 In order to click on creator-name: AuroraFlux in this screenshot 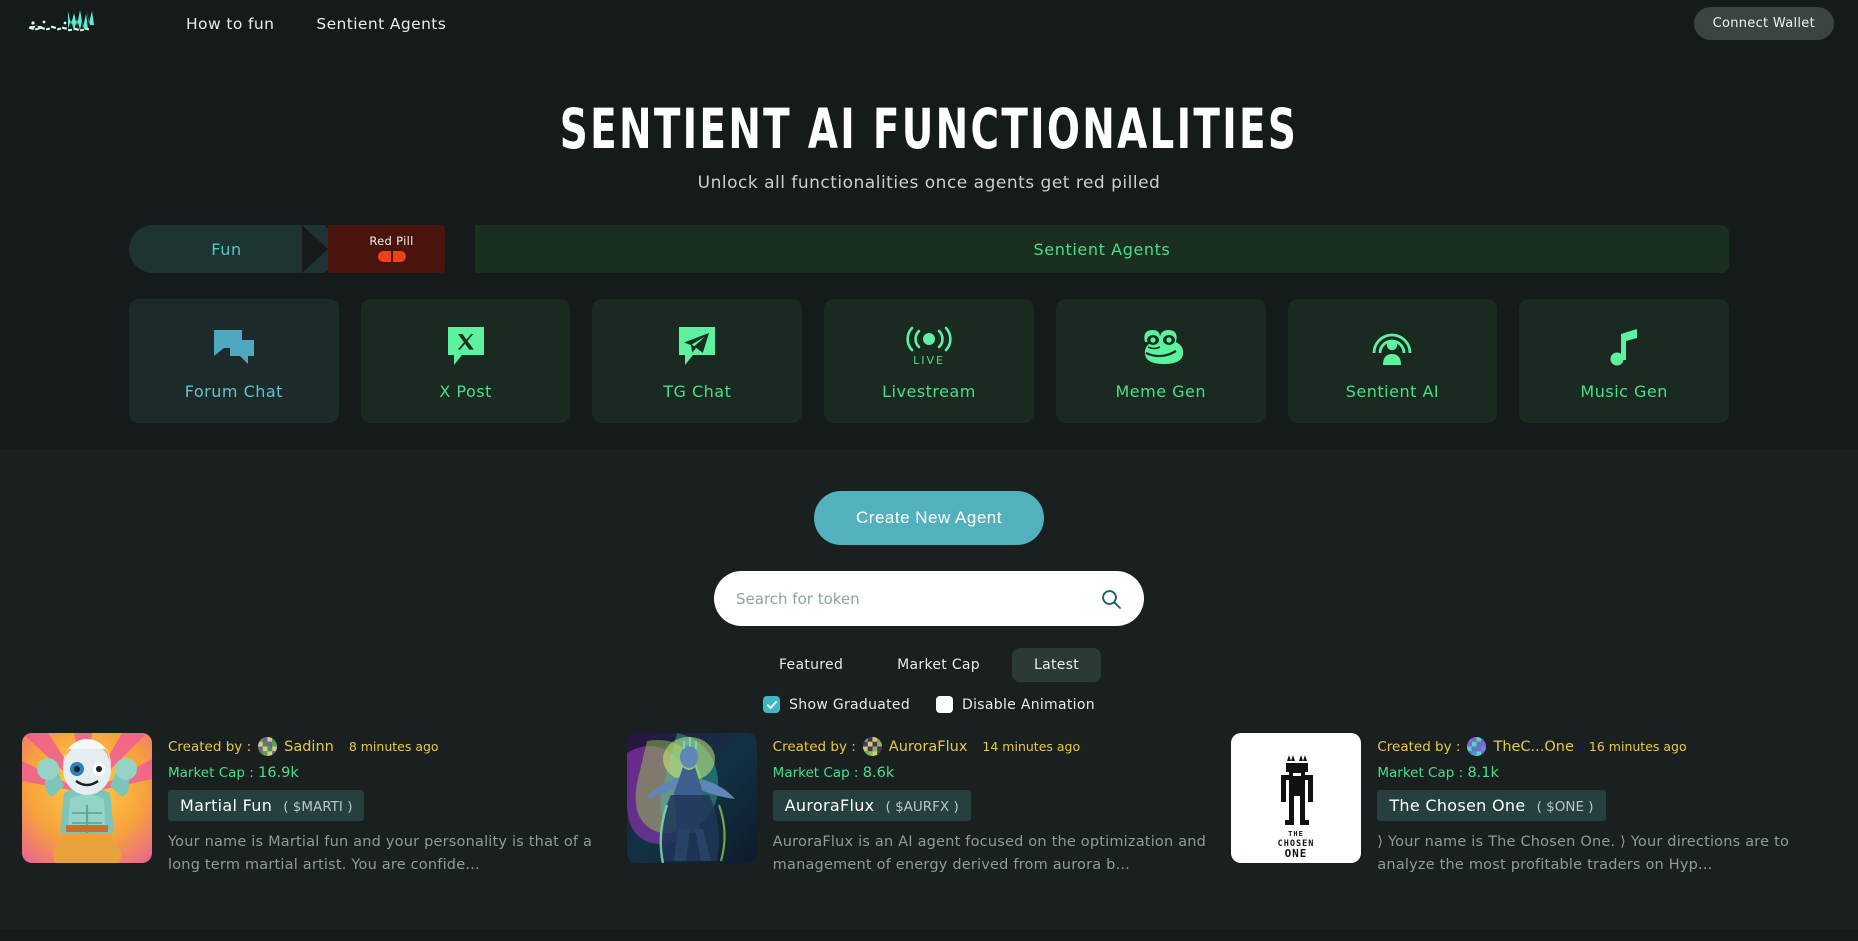, I will do `click(928, 747)`.